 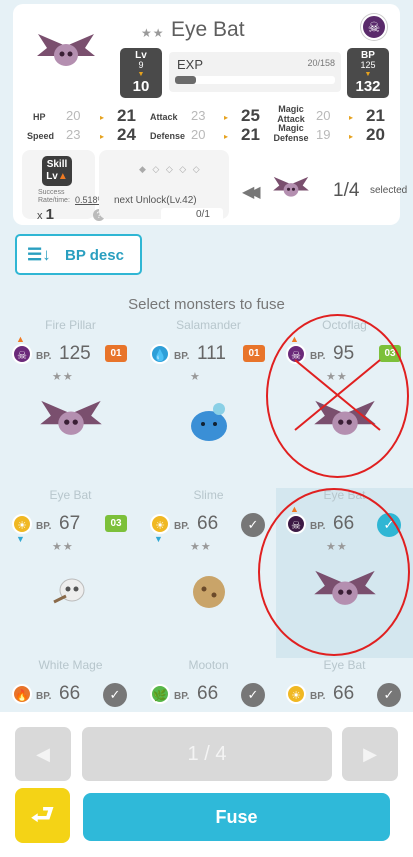 I want to click on bp-value: 125, so click(x=75, y=353).